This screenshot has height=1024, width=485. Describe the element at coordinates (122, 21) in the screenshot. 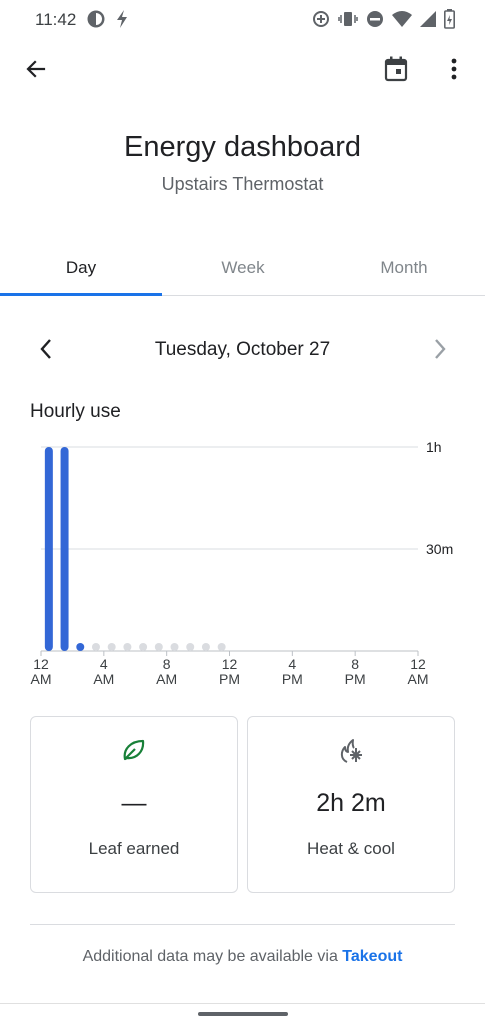

I see `flash-icon` at that location.